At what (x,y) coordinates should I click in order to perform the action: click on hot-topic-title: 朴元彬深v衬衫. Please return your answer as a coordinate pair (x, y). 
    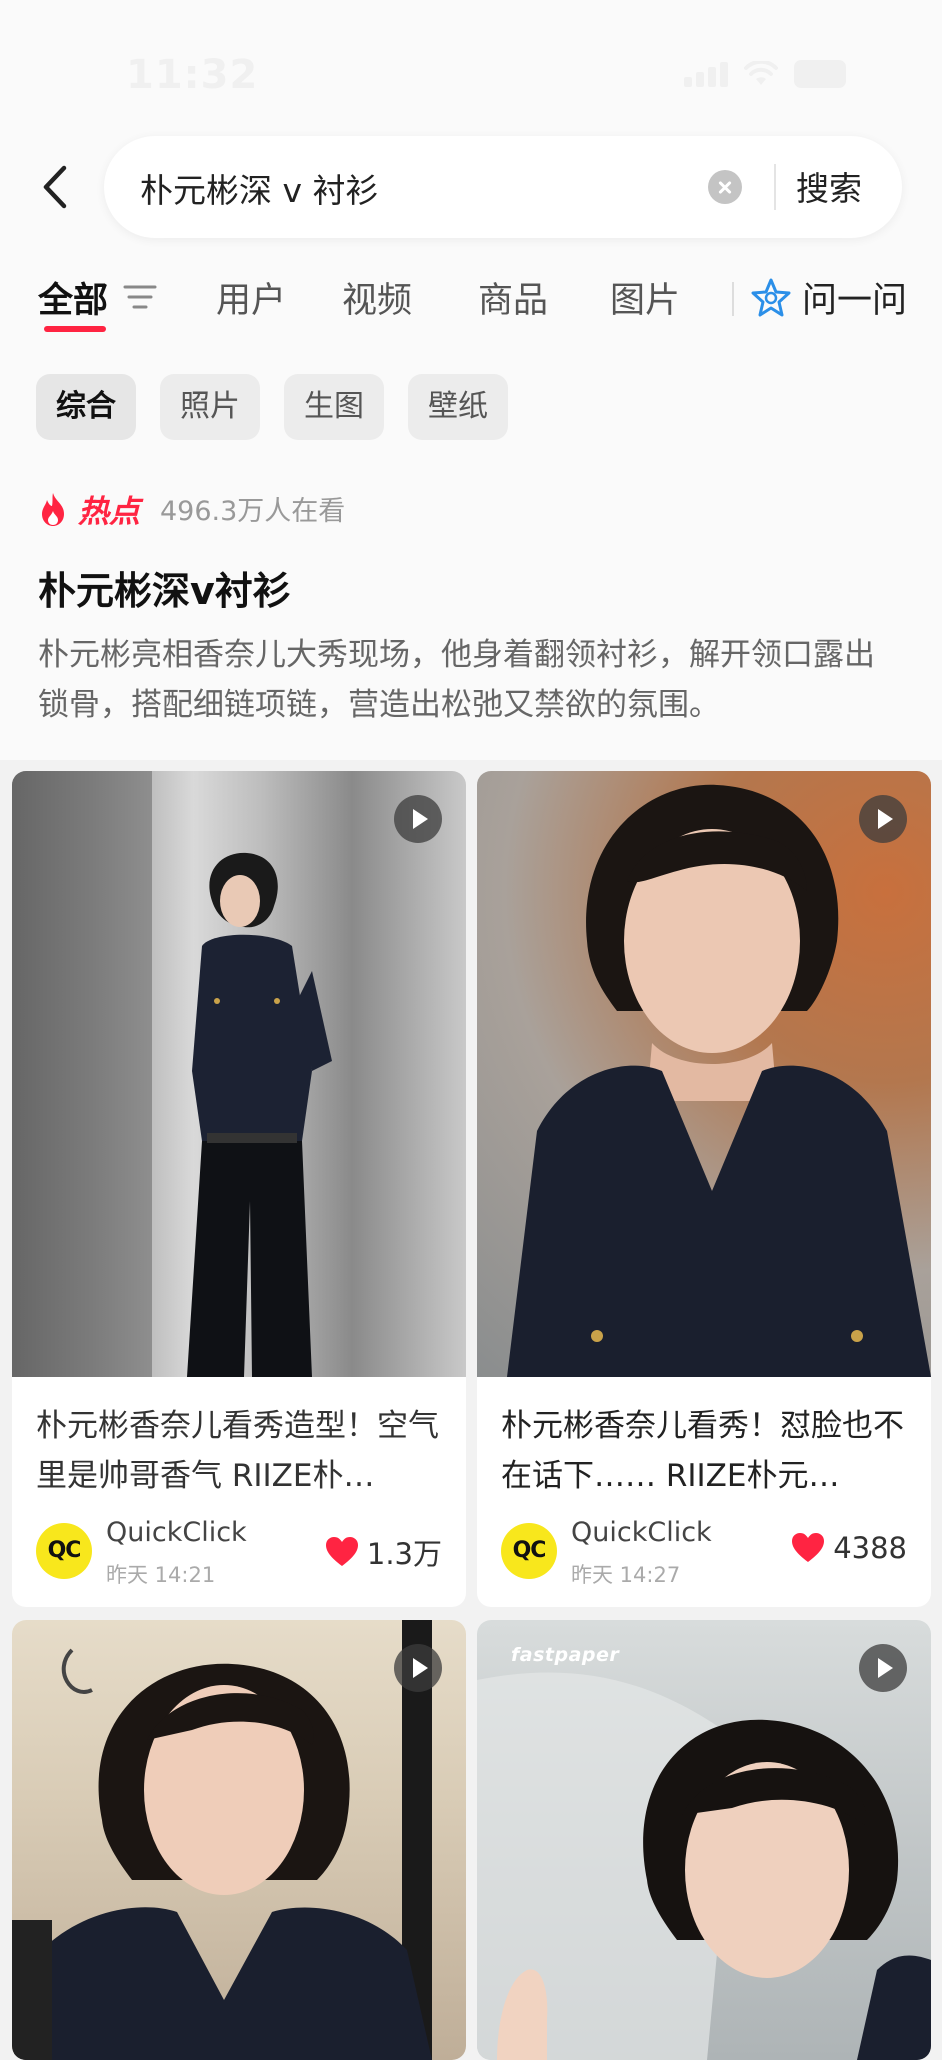
    Looking at the image, I should click on (164, 587).